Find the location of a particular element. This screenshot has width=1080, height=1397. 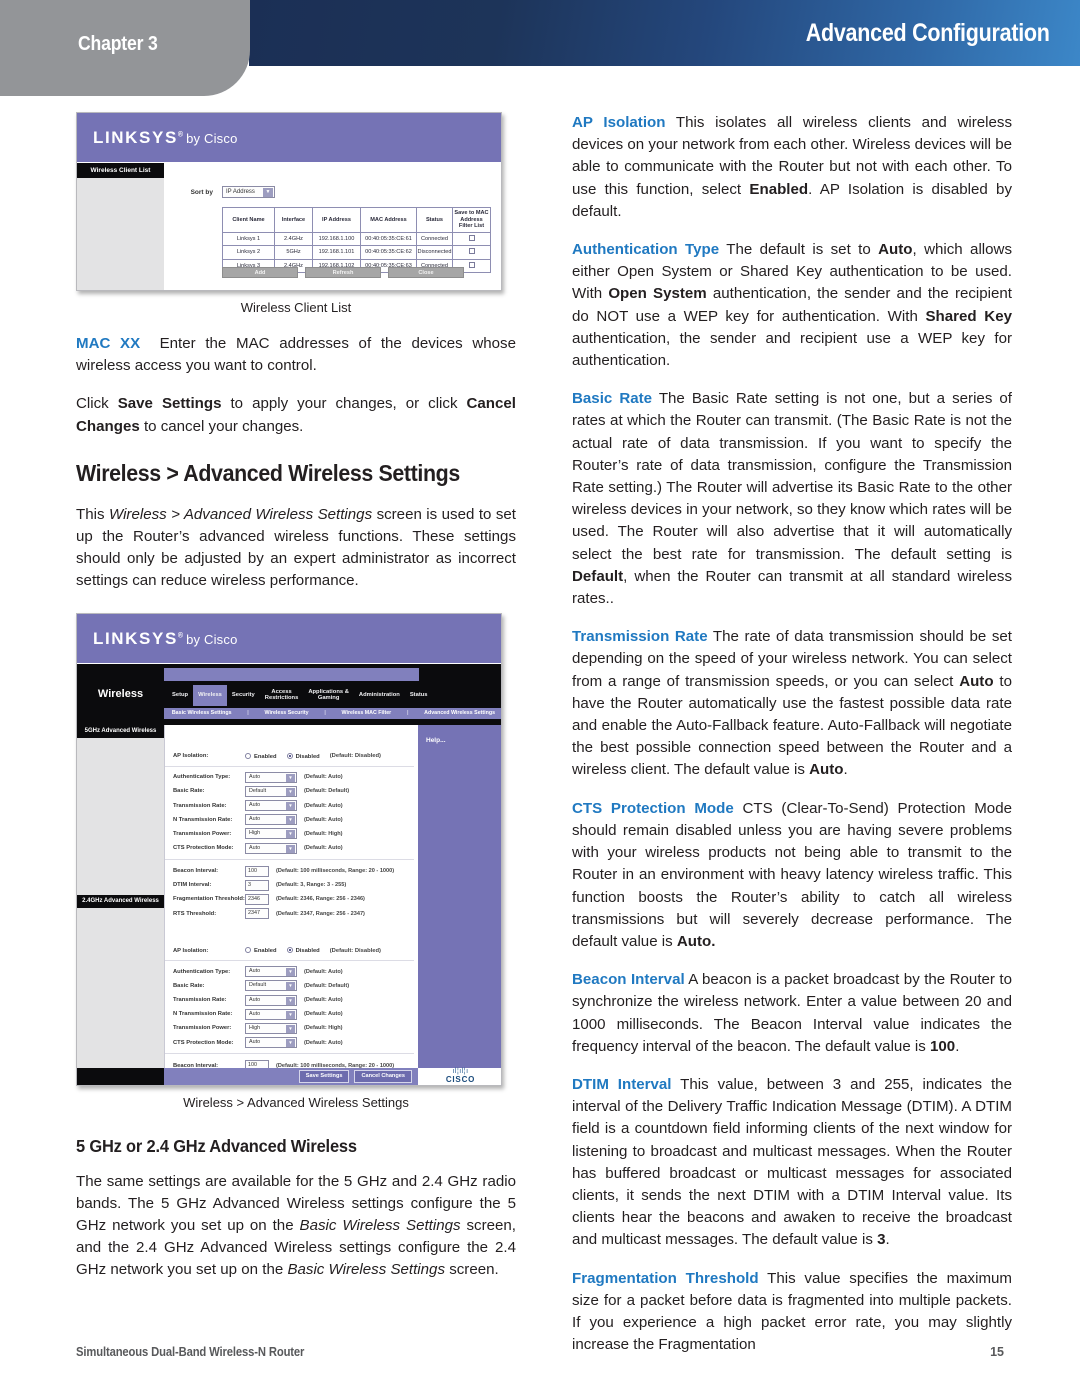

subtab-wireless-security: Wireless Security is located at coordinates (287, 713).